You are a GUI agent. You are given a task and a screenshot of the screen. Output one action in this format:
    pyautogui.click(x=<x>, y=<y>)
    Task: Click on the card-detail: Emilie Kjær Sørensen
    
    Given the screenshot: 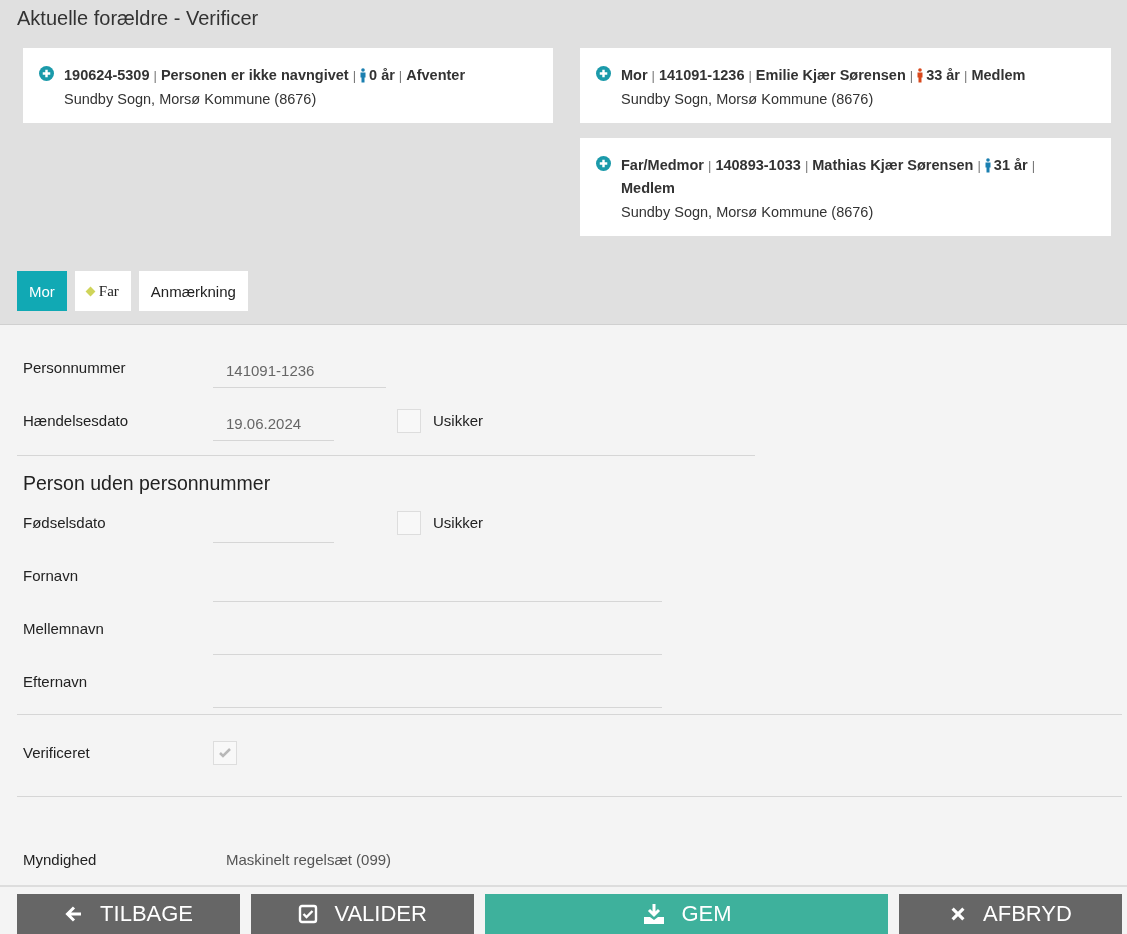 What is the action you would take?
    pyautogui.click(x=830, y=75)
    